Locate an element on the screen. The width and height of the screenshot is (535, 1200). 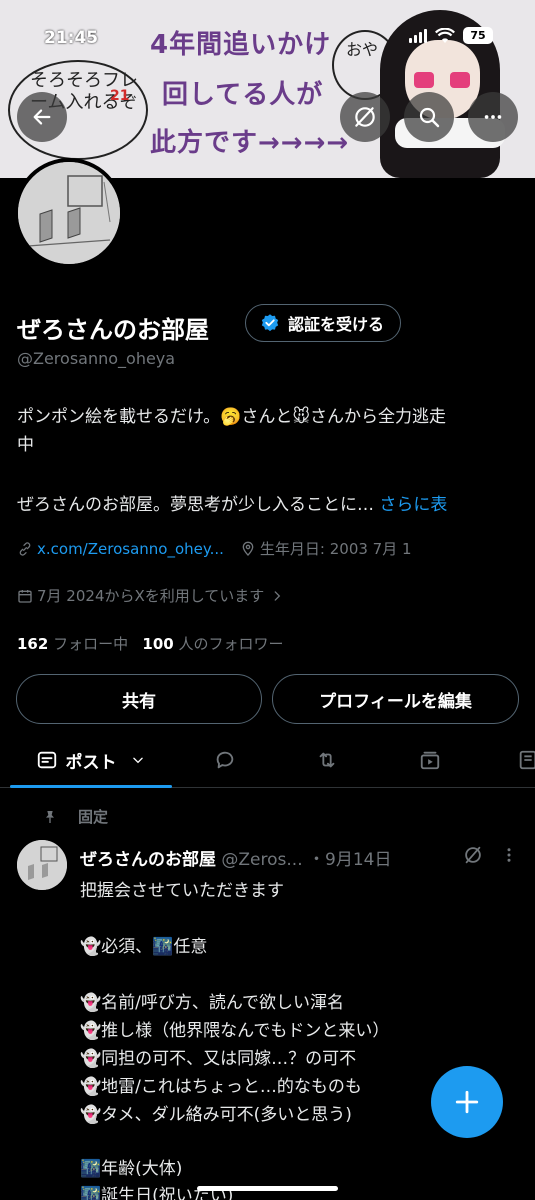
more-vertical-icon is located at coordinates (509, 855).